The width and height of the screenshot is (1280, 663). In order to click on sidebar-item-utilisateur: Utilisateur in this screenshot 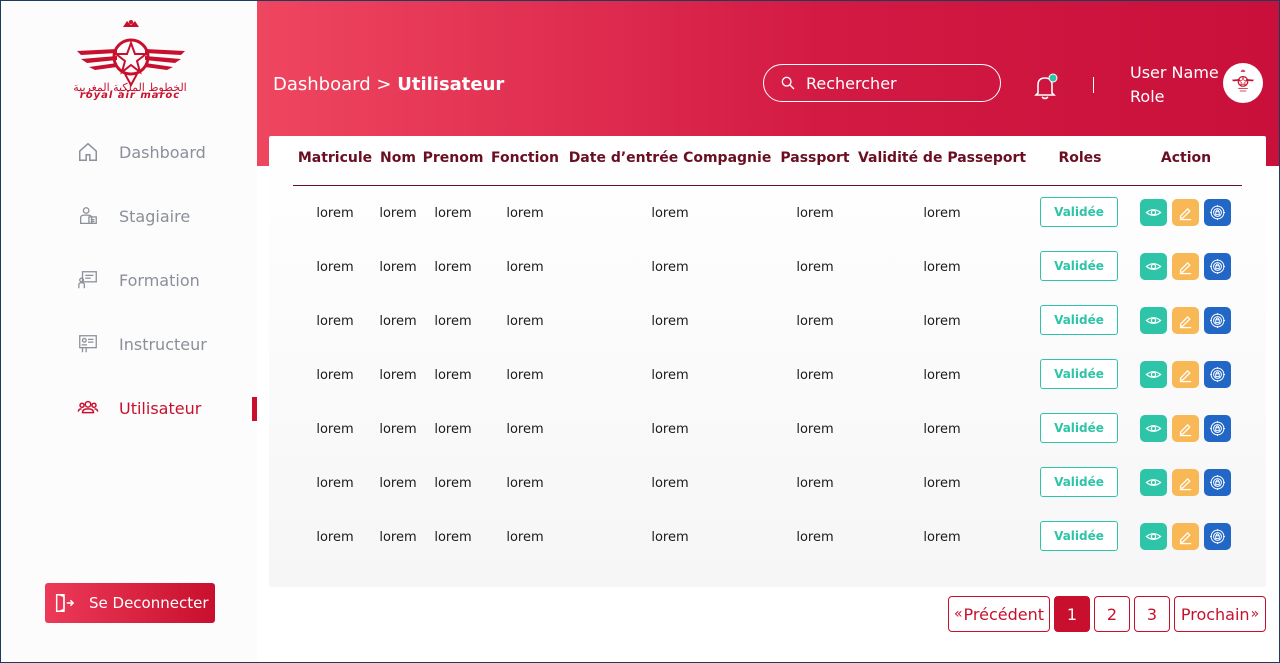, I will do `click(139, 408)`.